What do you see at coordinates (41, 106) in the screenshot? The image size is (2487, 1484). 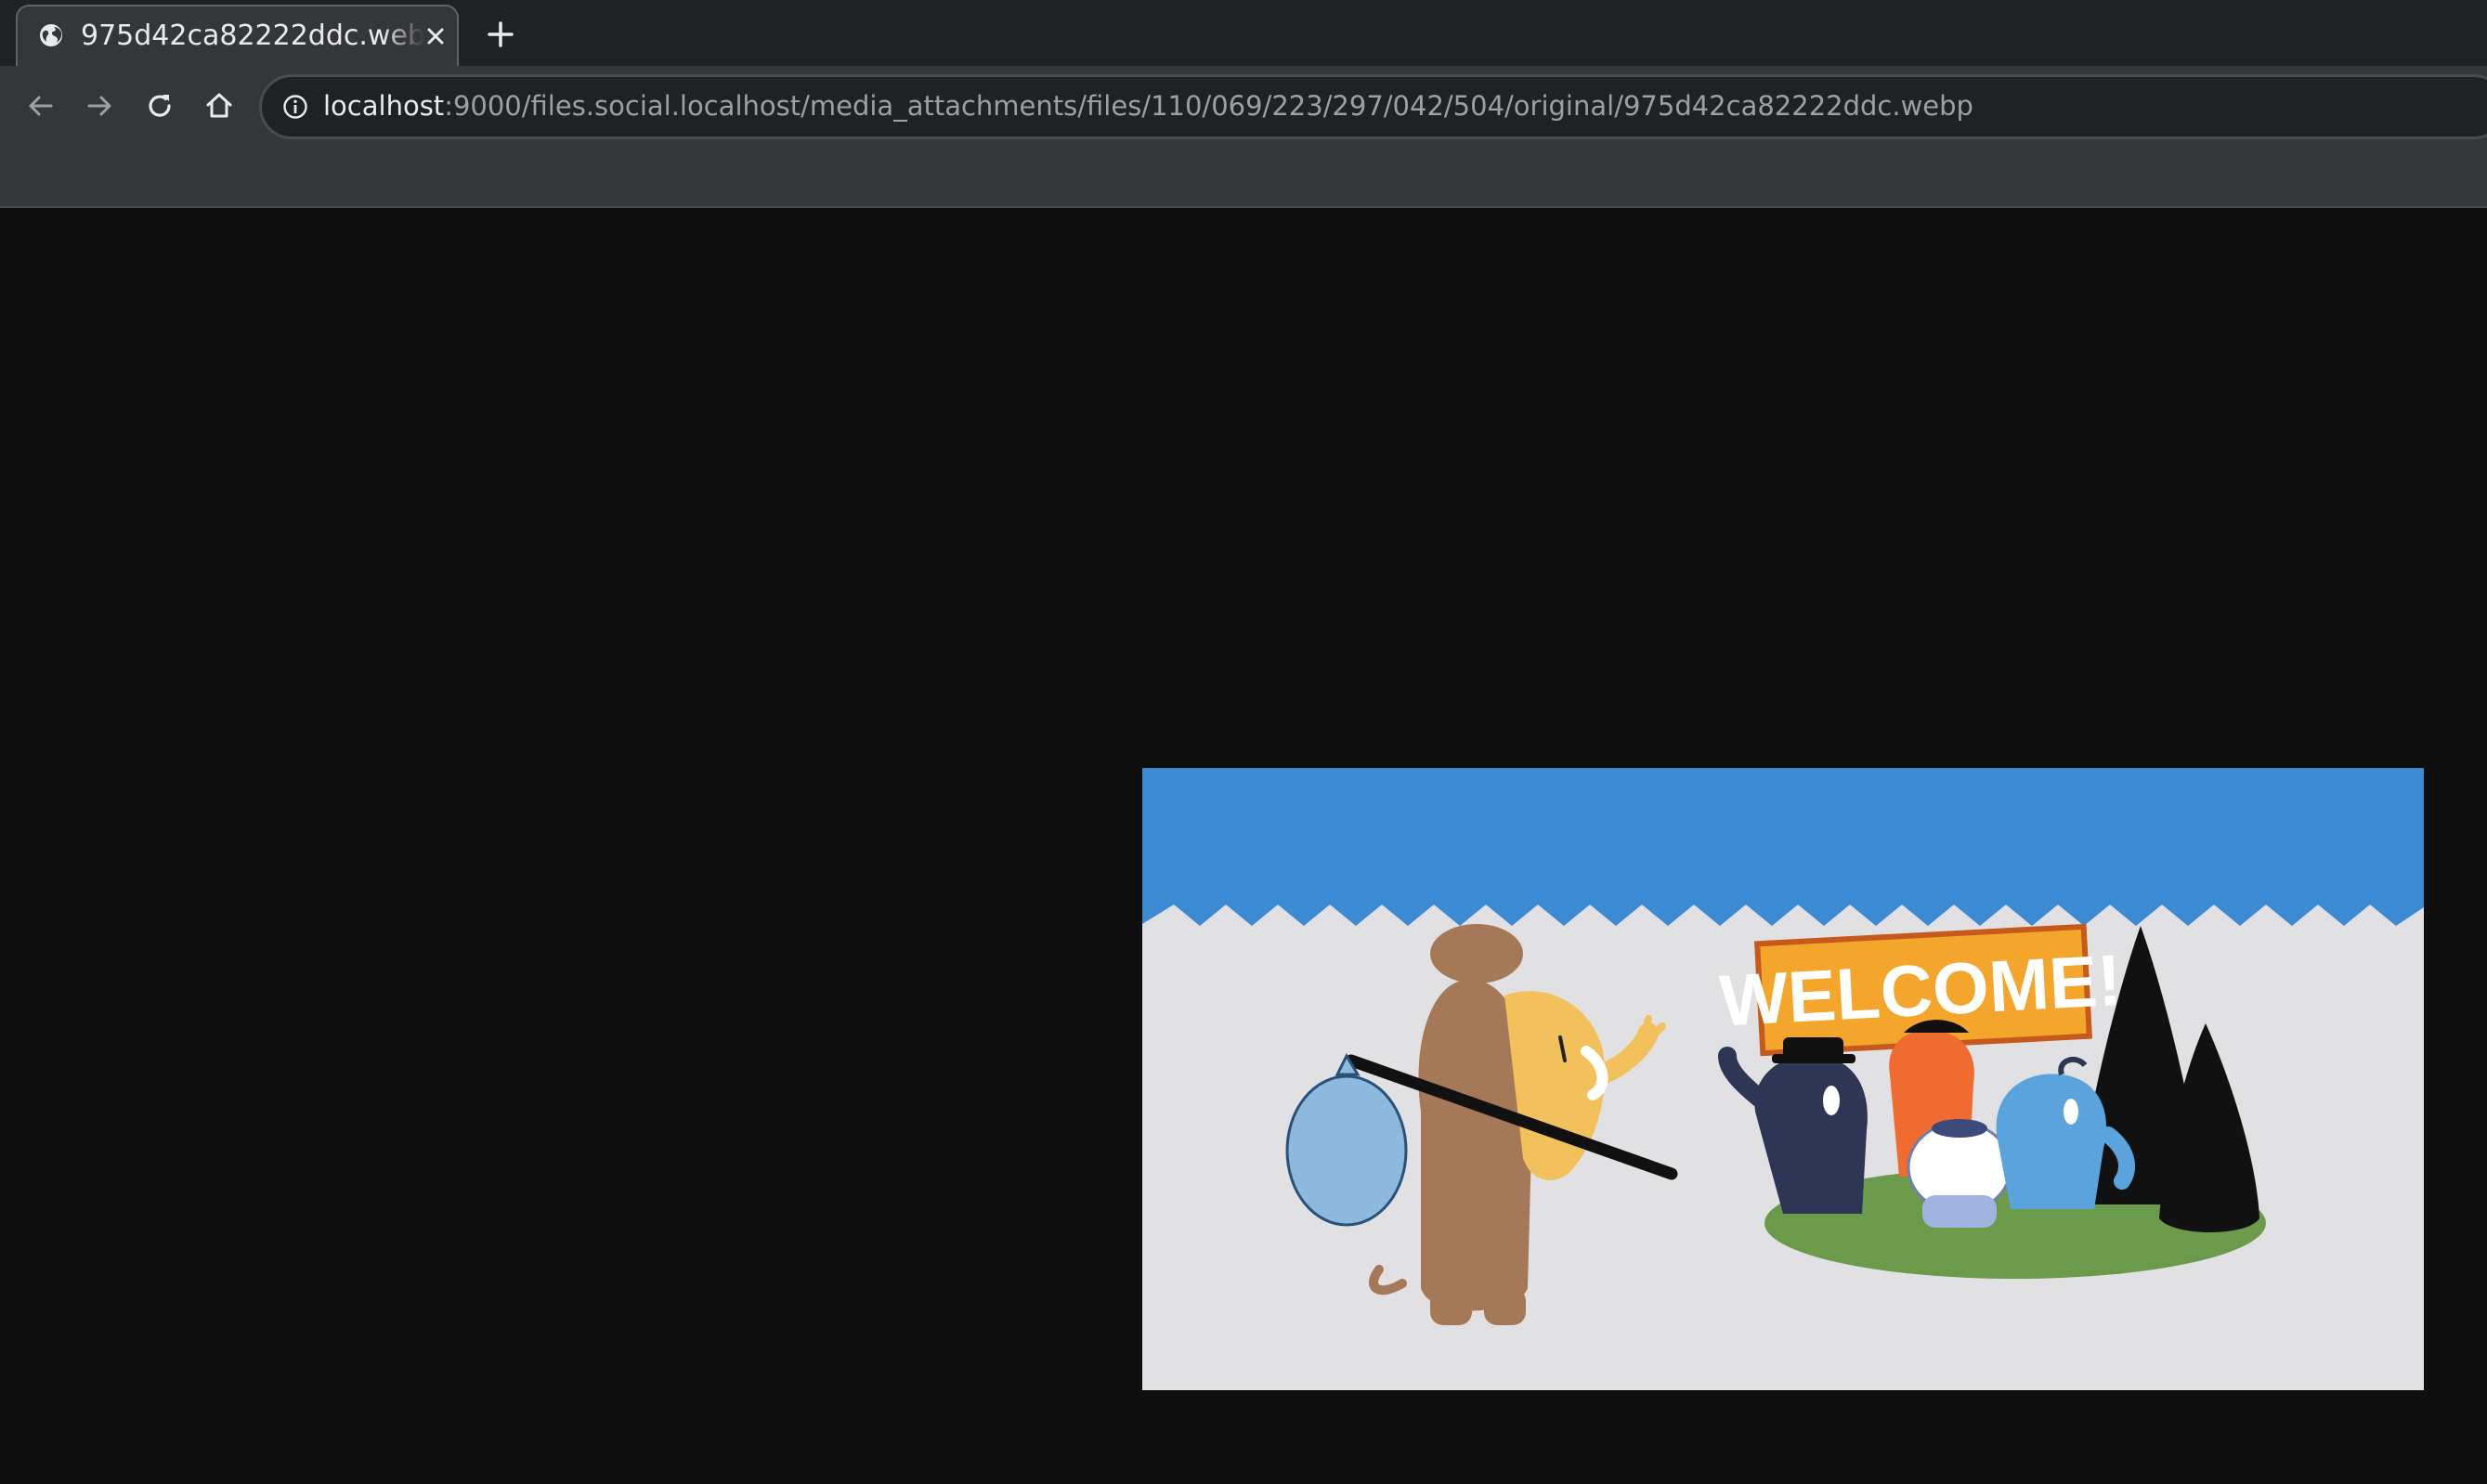 I see `arrow-left-icon` at bounding box center [41, 106].